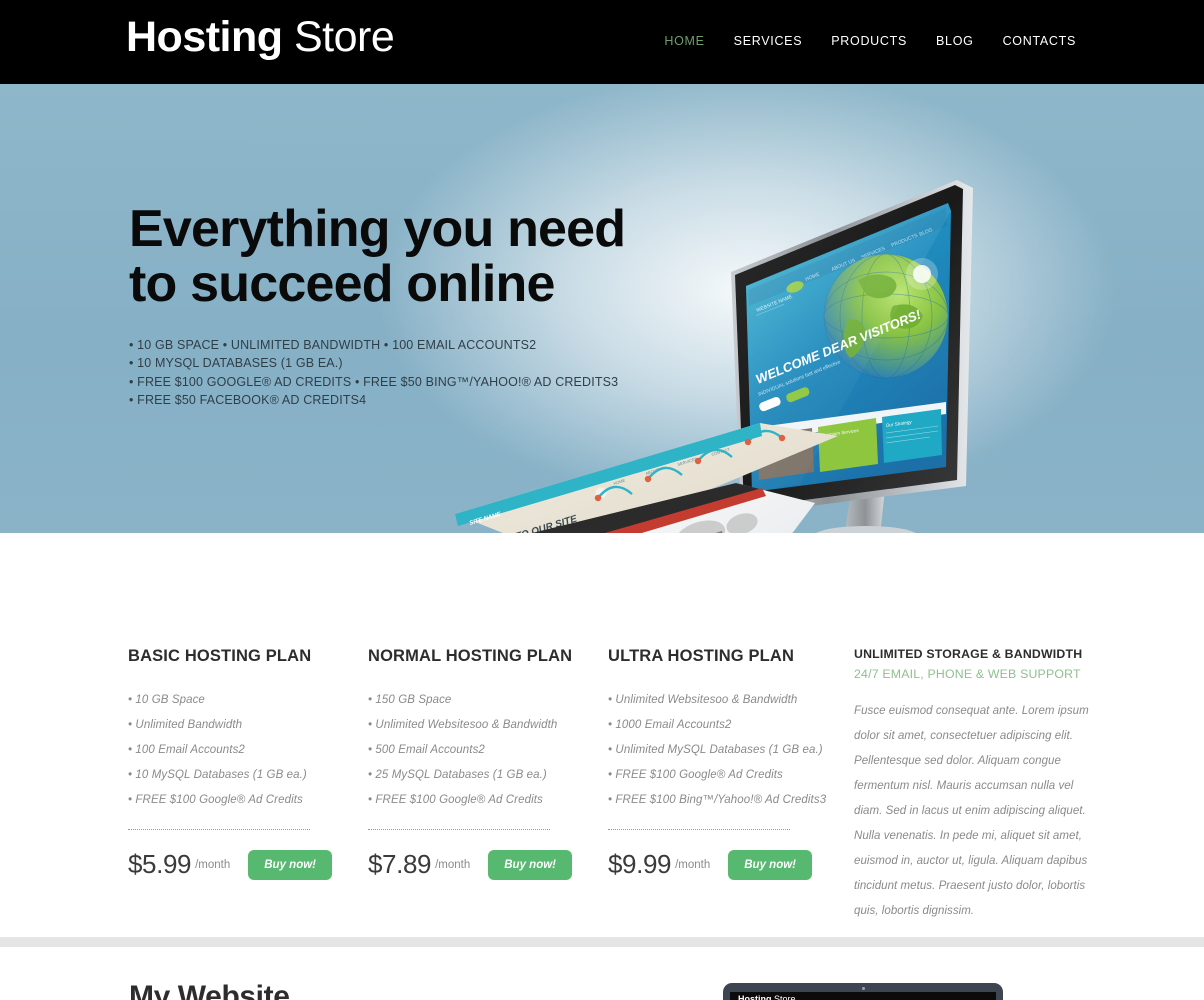 This screenshot has height=1000, width=1204. What do you see at coordinates (602, 942) in the screenshot?
I see `section-divider` at bounding box center [602, 942].